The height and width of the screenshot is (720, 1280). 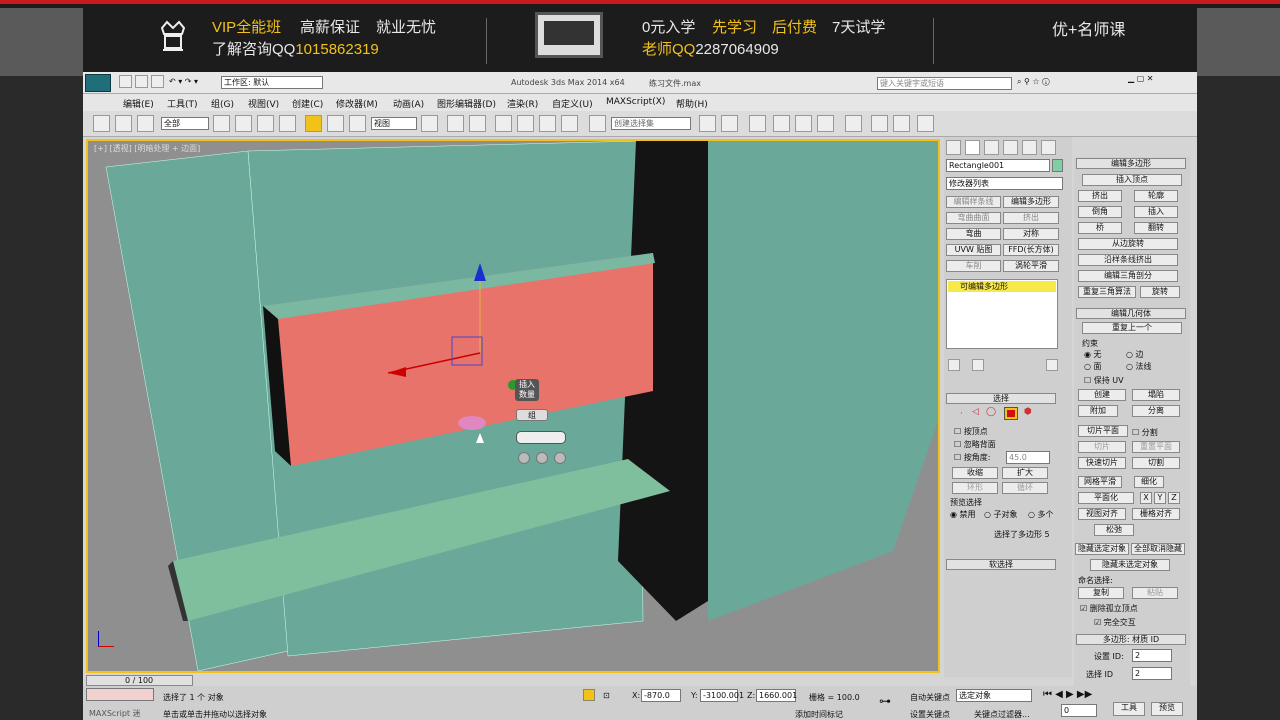 What do you see at coordinates (1031, 218) in the screenshot?
I see `mod-extrude-button: 挤出` at bounding box center [1031, 218].